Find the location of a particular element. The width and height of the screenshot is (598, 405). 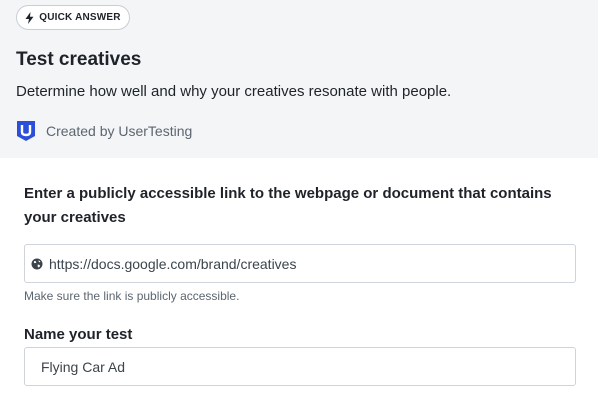

test-name-field is located at coordinates (300, 366).